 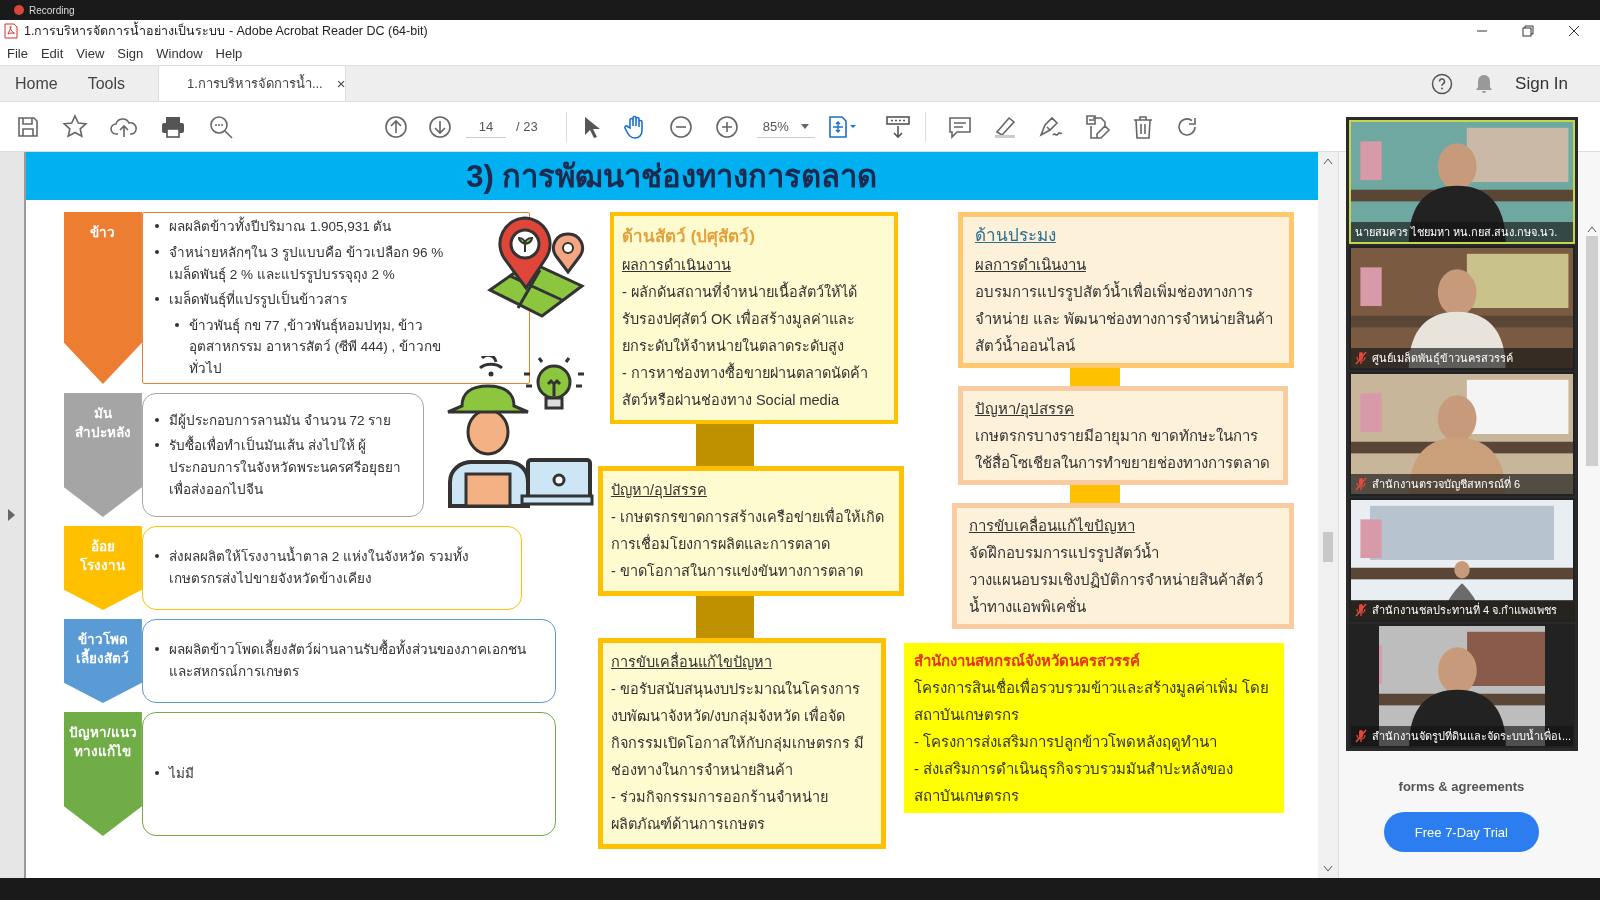 I want to click on card-text: เกษตรกรบางรายมีอายุมาก ขาดทักษะในการใช้สื่อโซเชียลในการทำขยายช่องทางการตลาด, so click(x=1122, y=449).